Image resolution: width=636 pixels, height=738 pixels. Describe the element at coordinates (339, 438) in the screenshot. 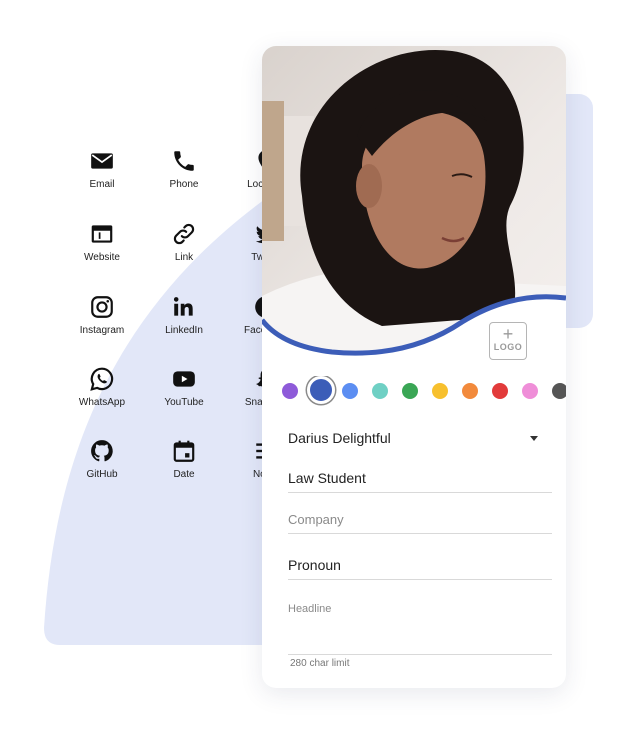

I see `name-value: Darius Delightful` at that location.